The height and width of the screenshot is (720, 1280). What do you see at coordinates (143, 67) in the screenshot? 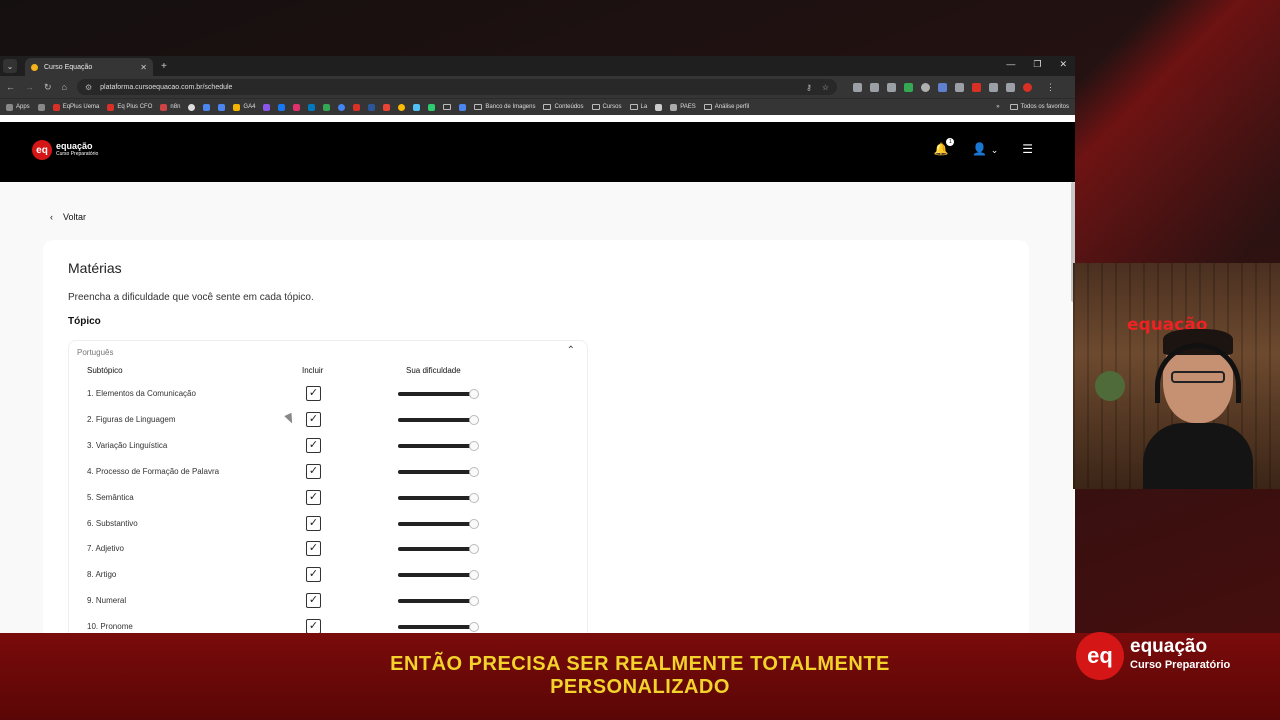
I see `tab-close-icon: ✕` at bounding box center [143, 67].